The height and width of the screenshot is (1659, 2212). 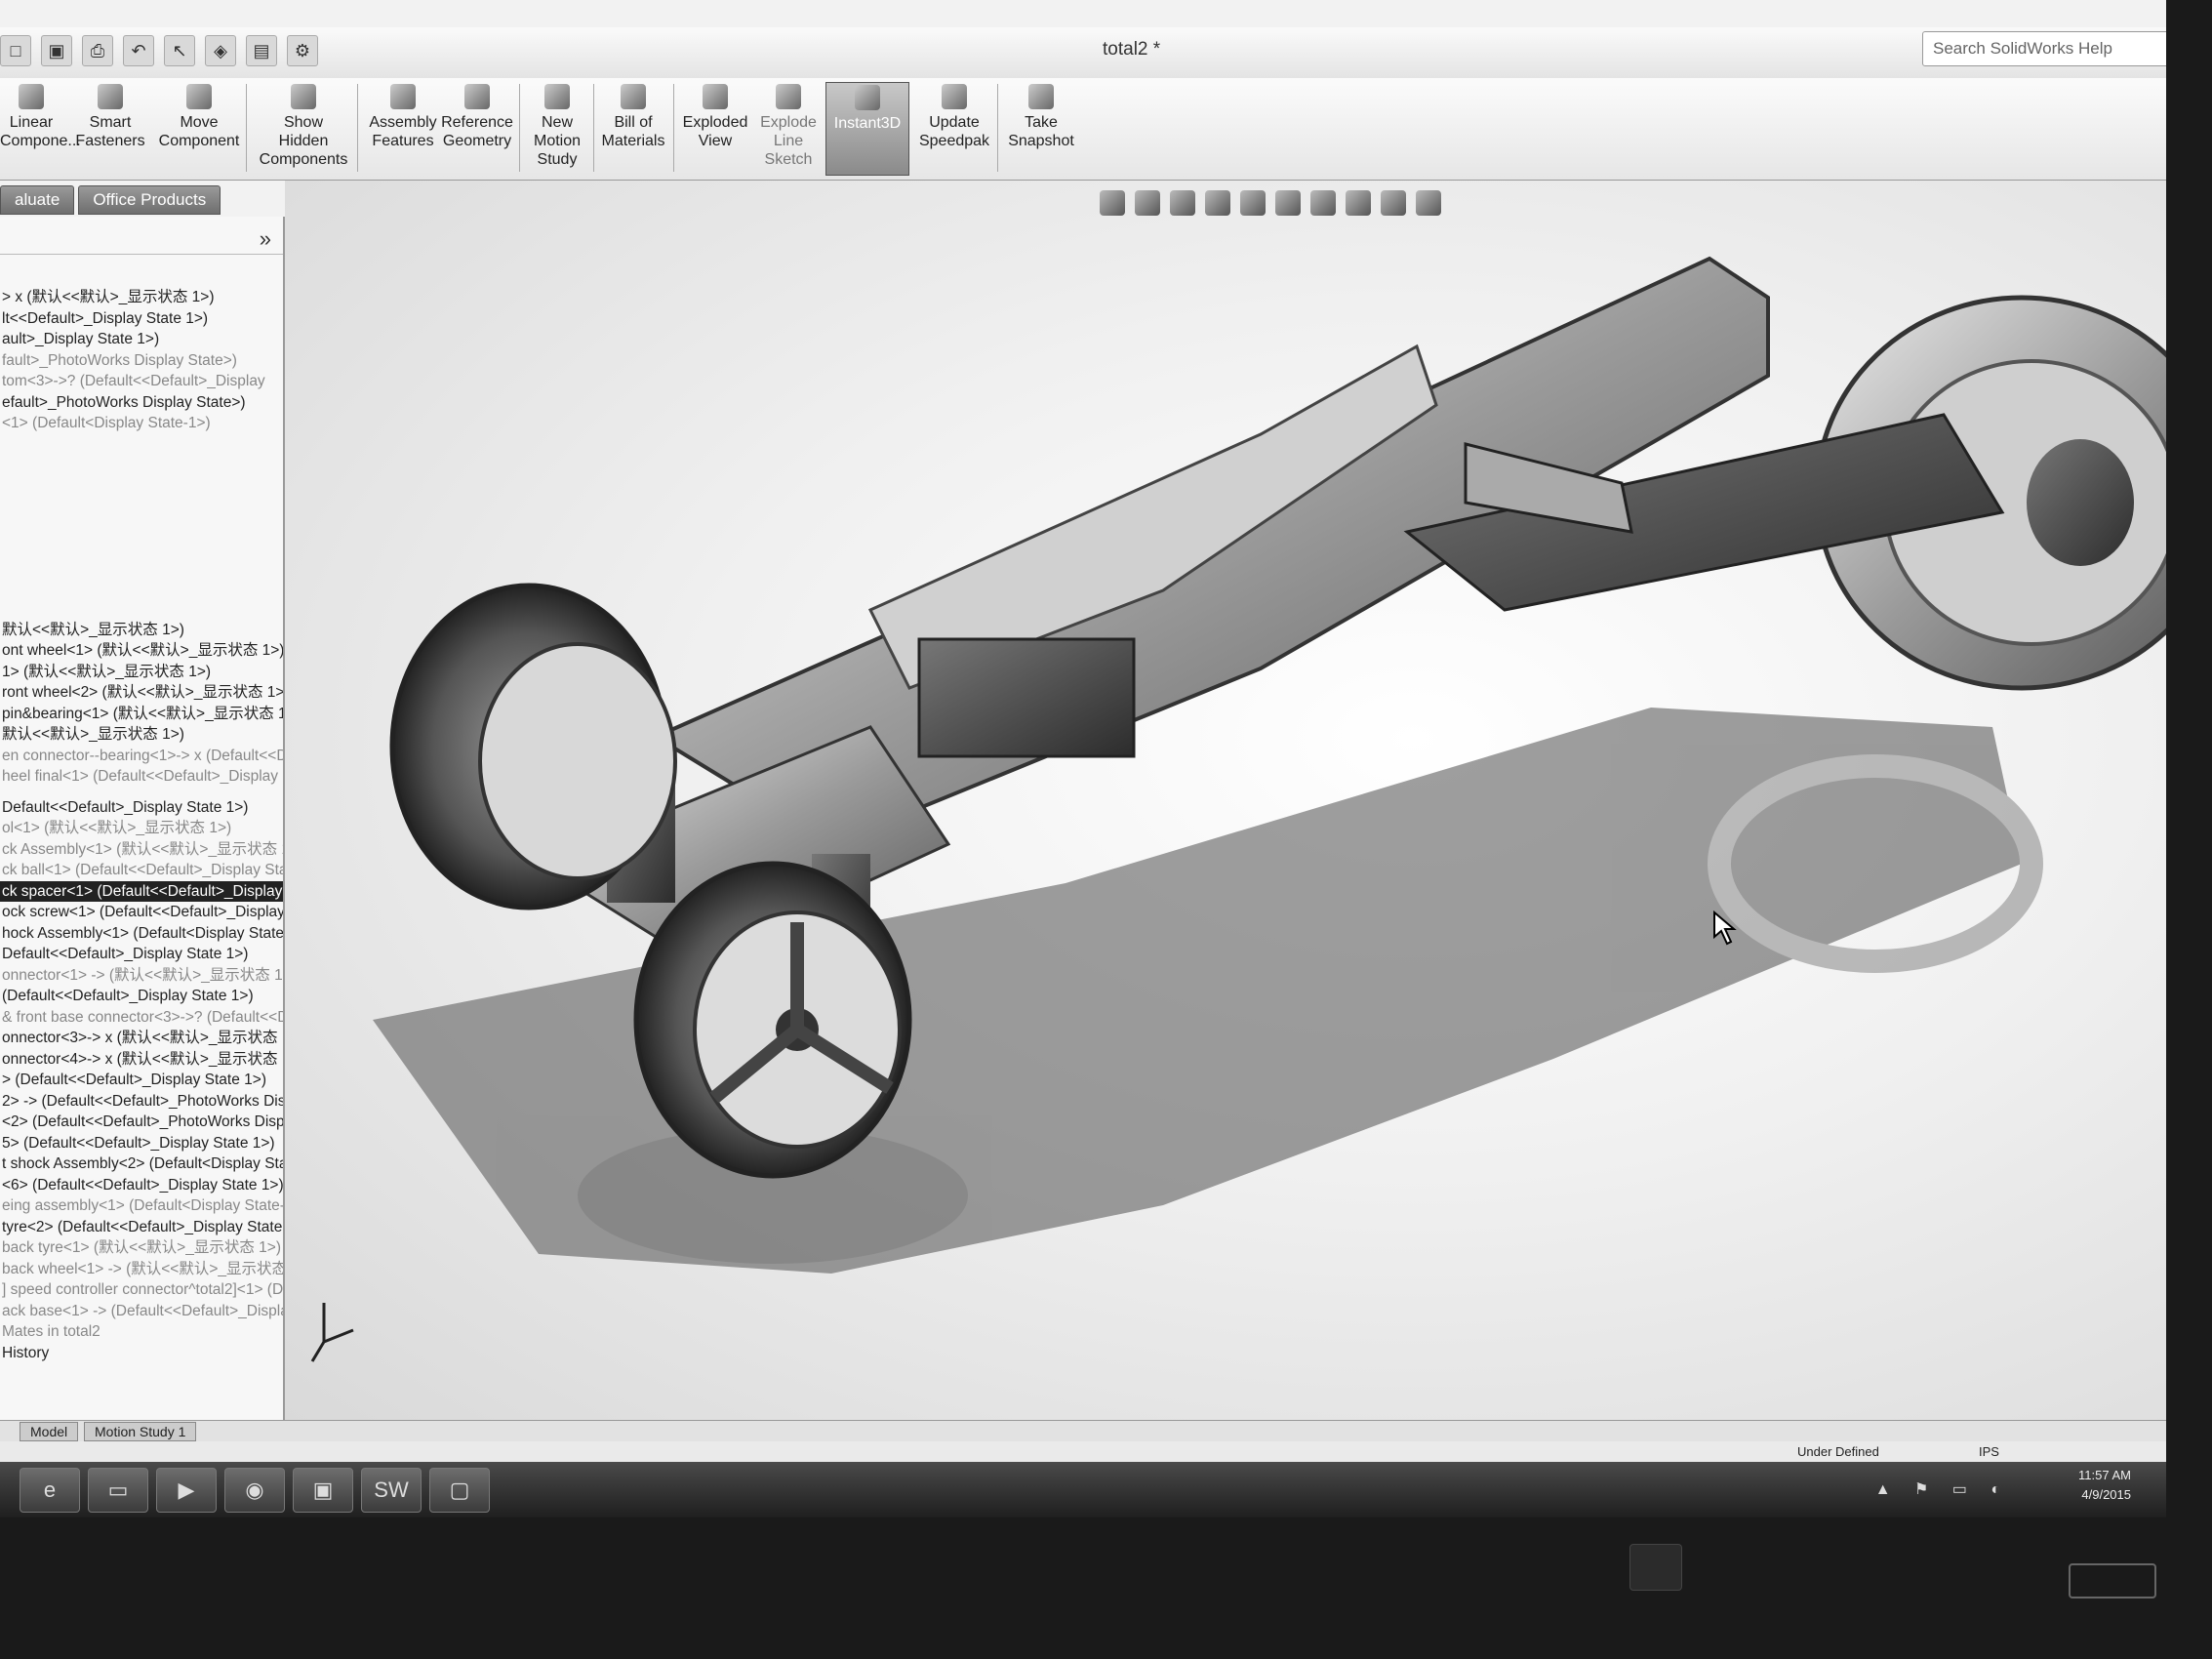 I want to click on show-hidden-components-button: Show Hidden Components, so click(x=304, y=129).